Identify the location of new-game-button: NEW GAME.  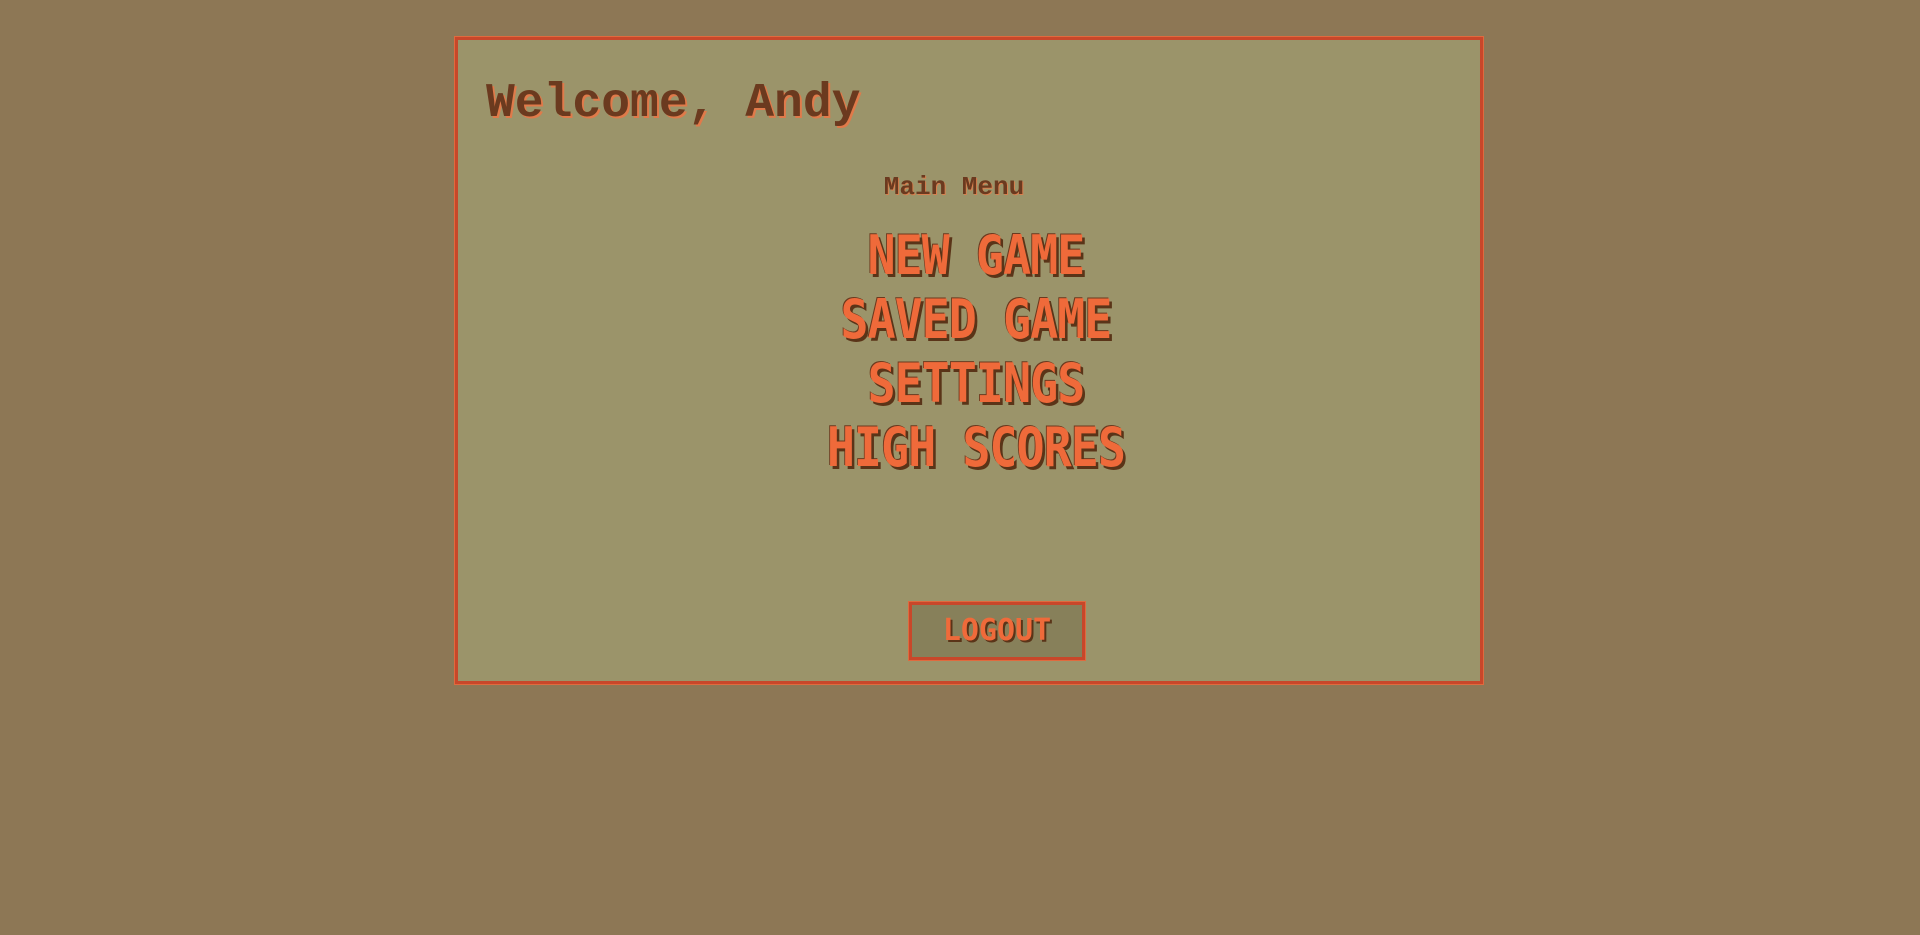
(976, 256).